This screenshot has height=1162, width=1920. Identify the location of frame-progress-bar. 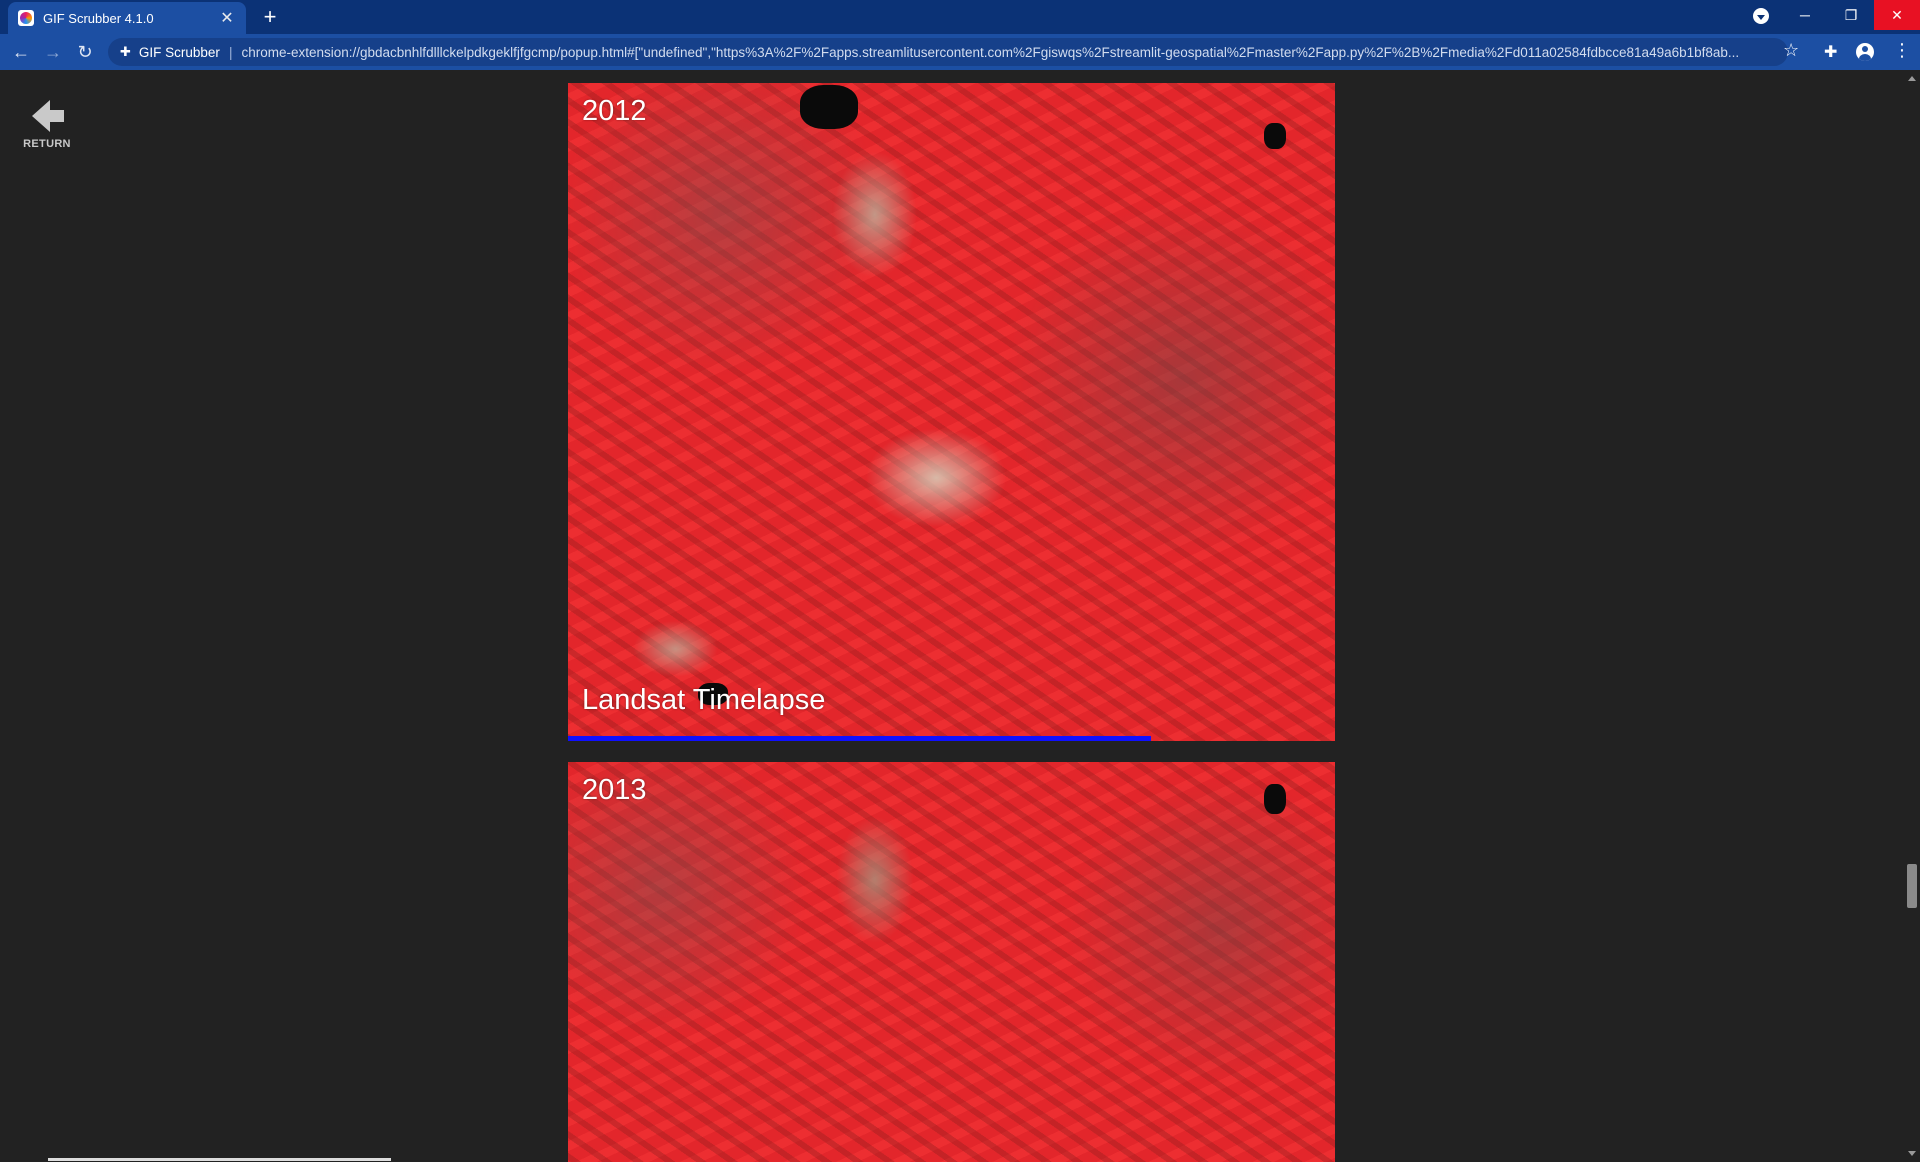
(951, 738).